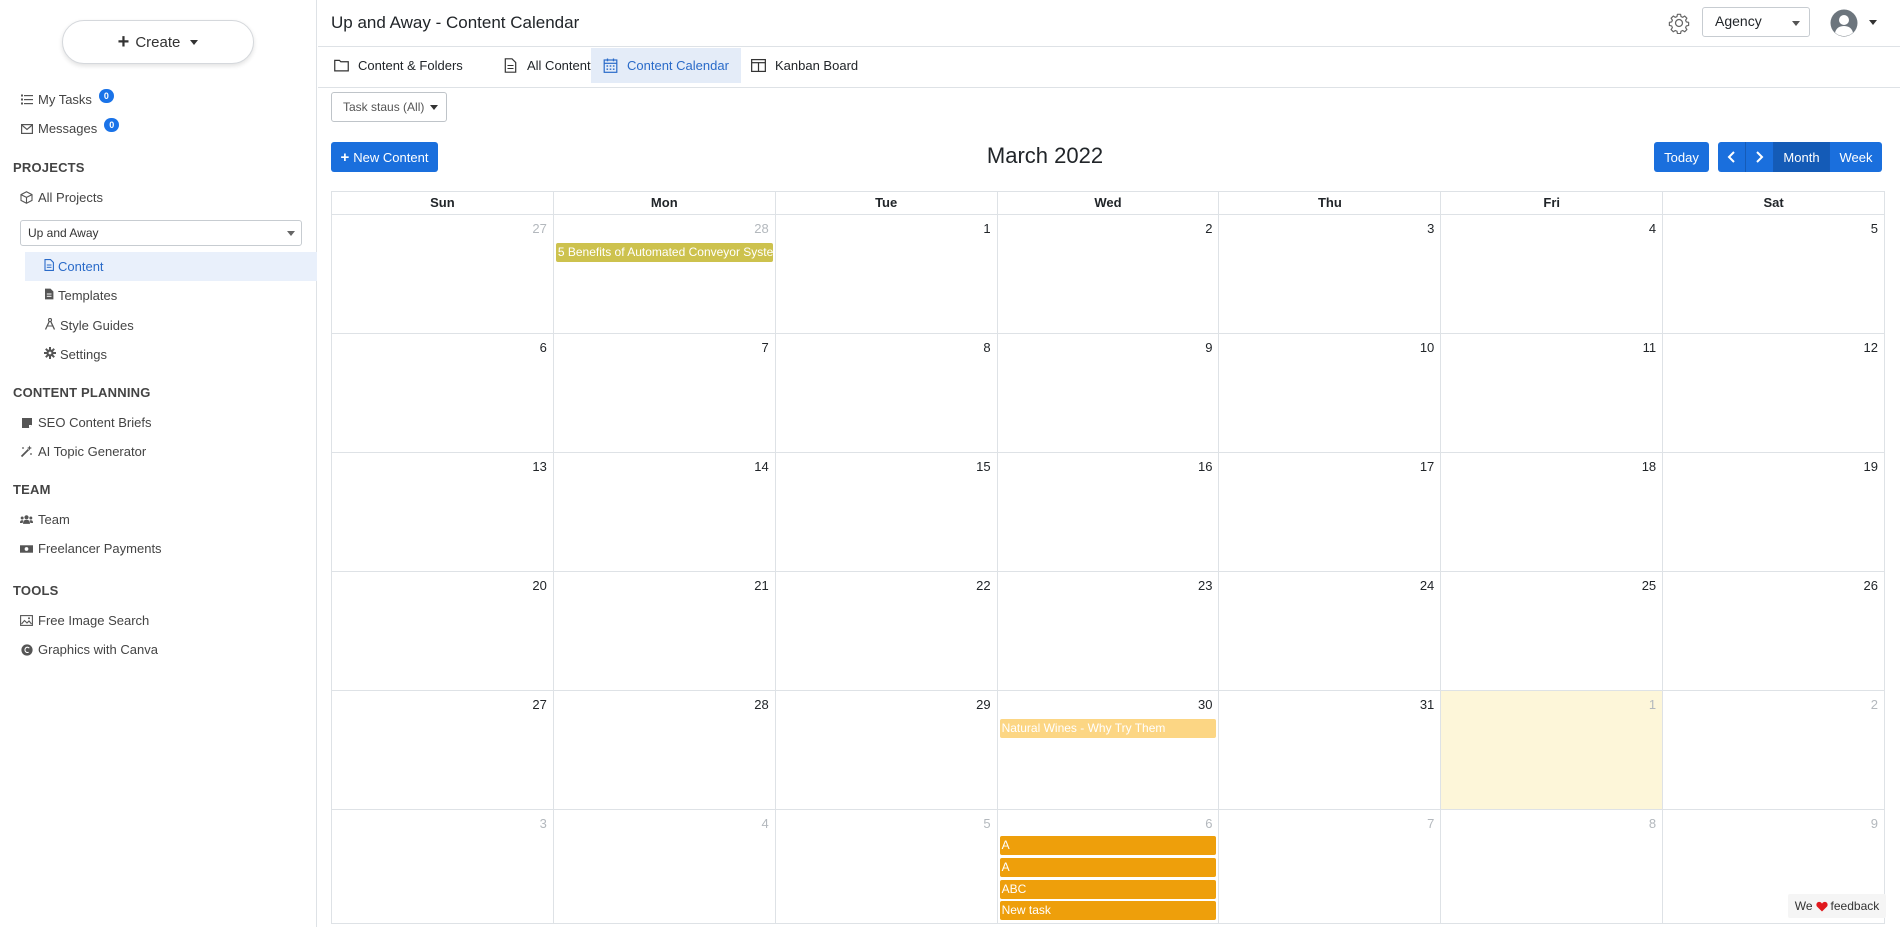 The width and height of the screenshot is (1900, 927). Describe the element at coordinates (49, 295) in the screenshot. I see `file-text-icon` at that location.